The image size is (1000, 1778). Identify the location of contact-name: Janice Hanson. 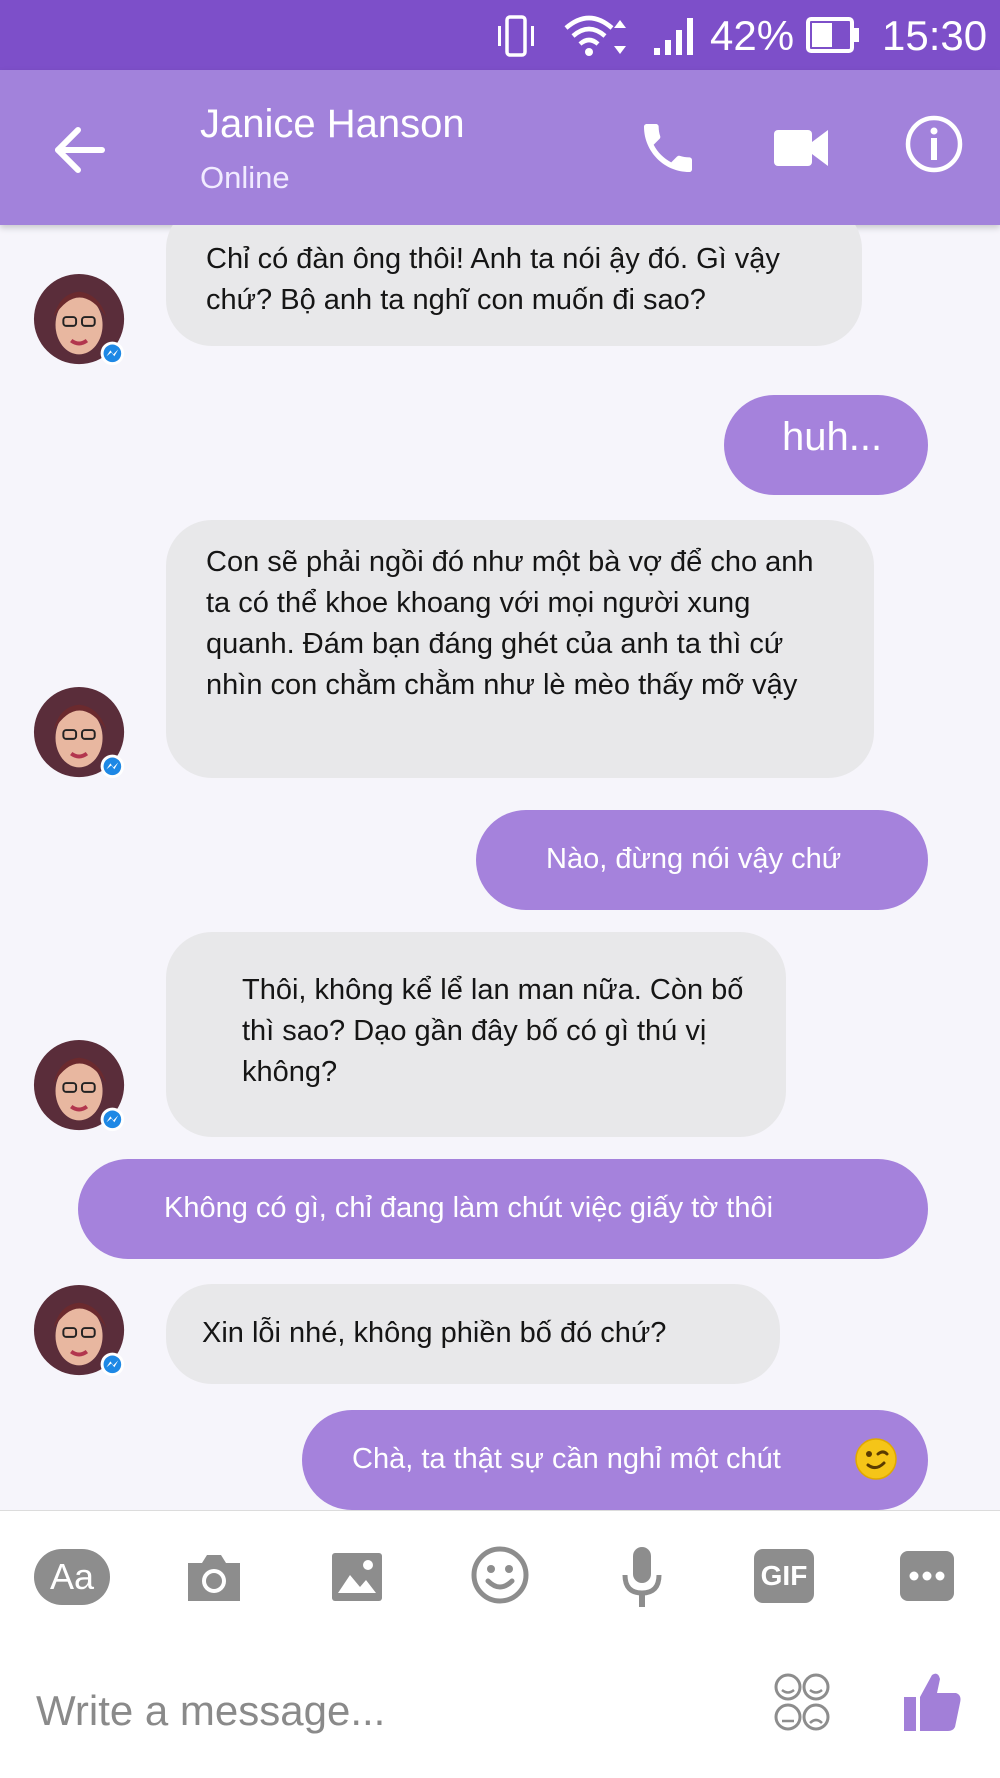
(332, 124).